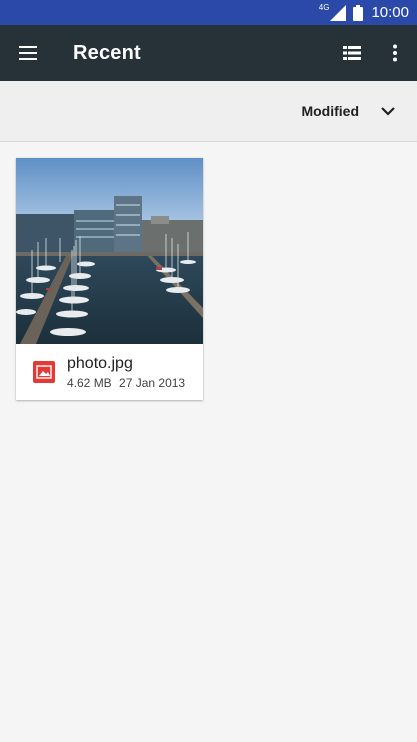  What do you see at coordinates (152, 382) in the screenshot?
I see `file-date: 27 Jan 2013` at bounding box center [152, 382].